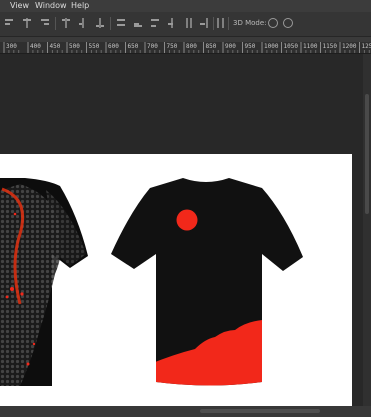 The image size is (371, 417). Describe the element at coordinates (121, 23) in the screenshot. I see `distribute-top-icon` at that location.